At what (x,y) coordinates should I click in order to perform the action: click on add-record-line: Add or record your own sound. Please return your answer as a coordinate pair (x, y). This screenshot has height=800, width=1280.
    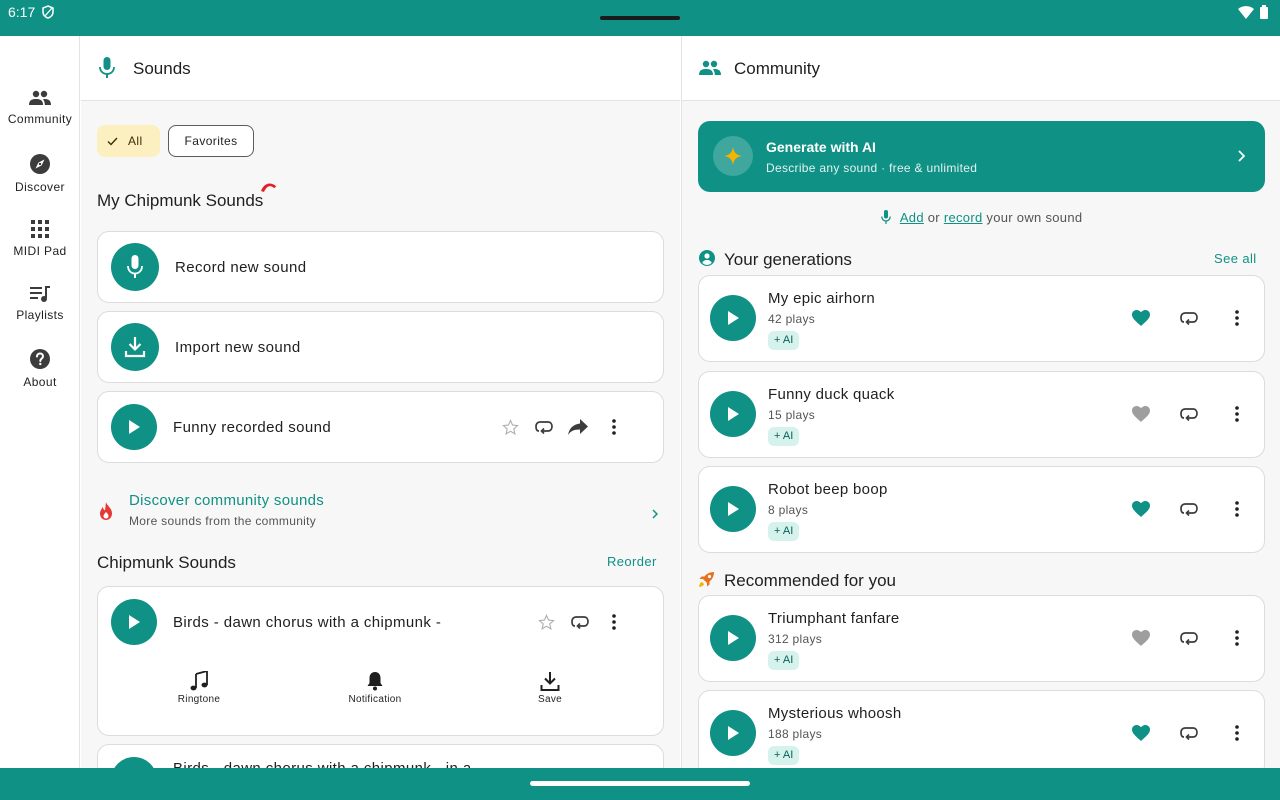
    Looking at the image, I should click on (981, 217).